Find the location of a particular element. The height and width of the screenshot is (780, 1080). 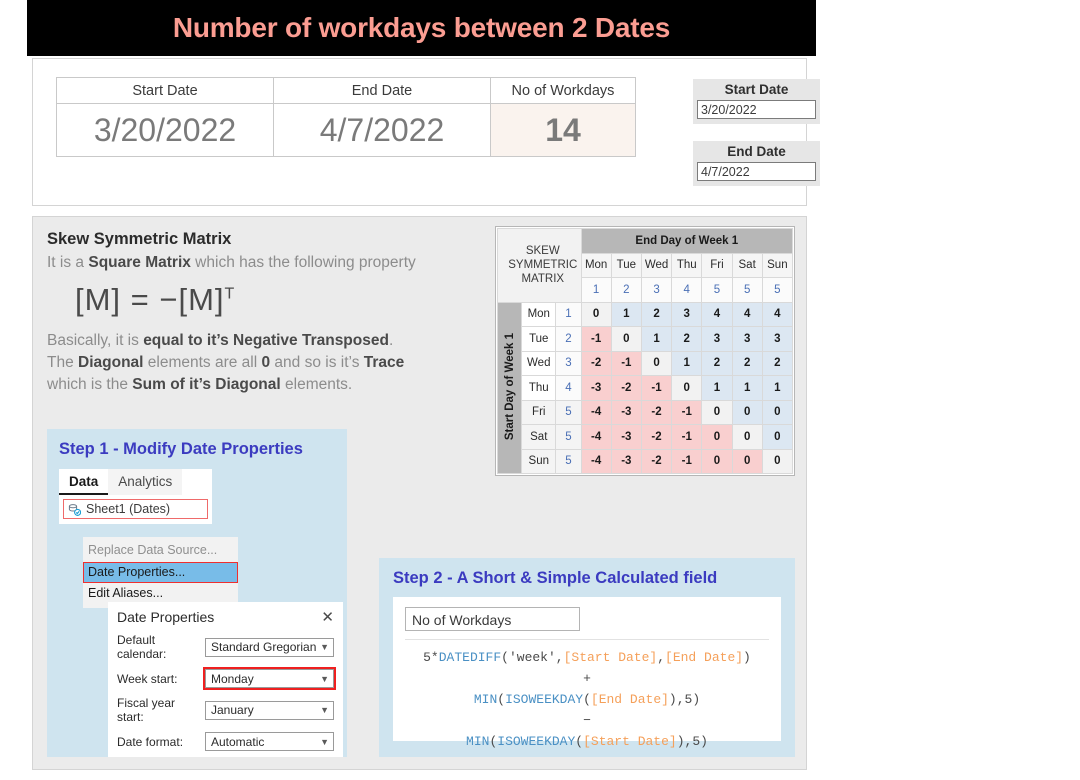

matrix-cell-wed-wed: 0 is located at coordinates (656, 363).